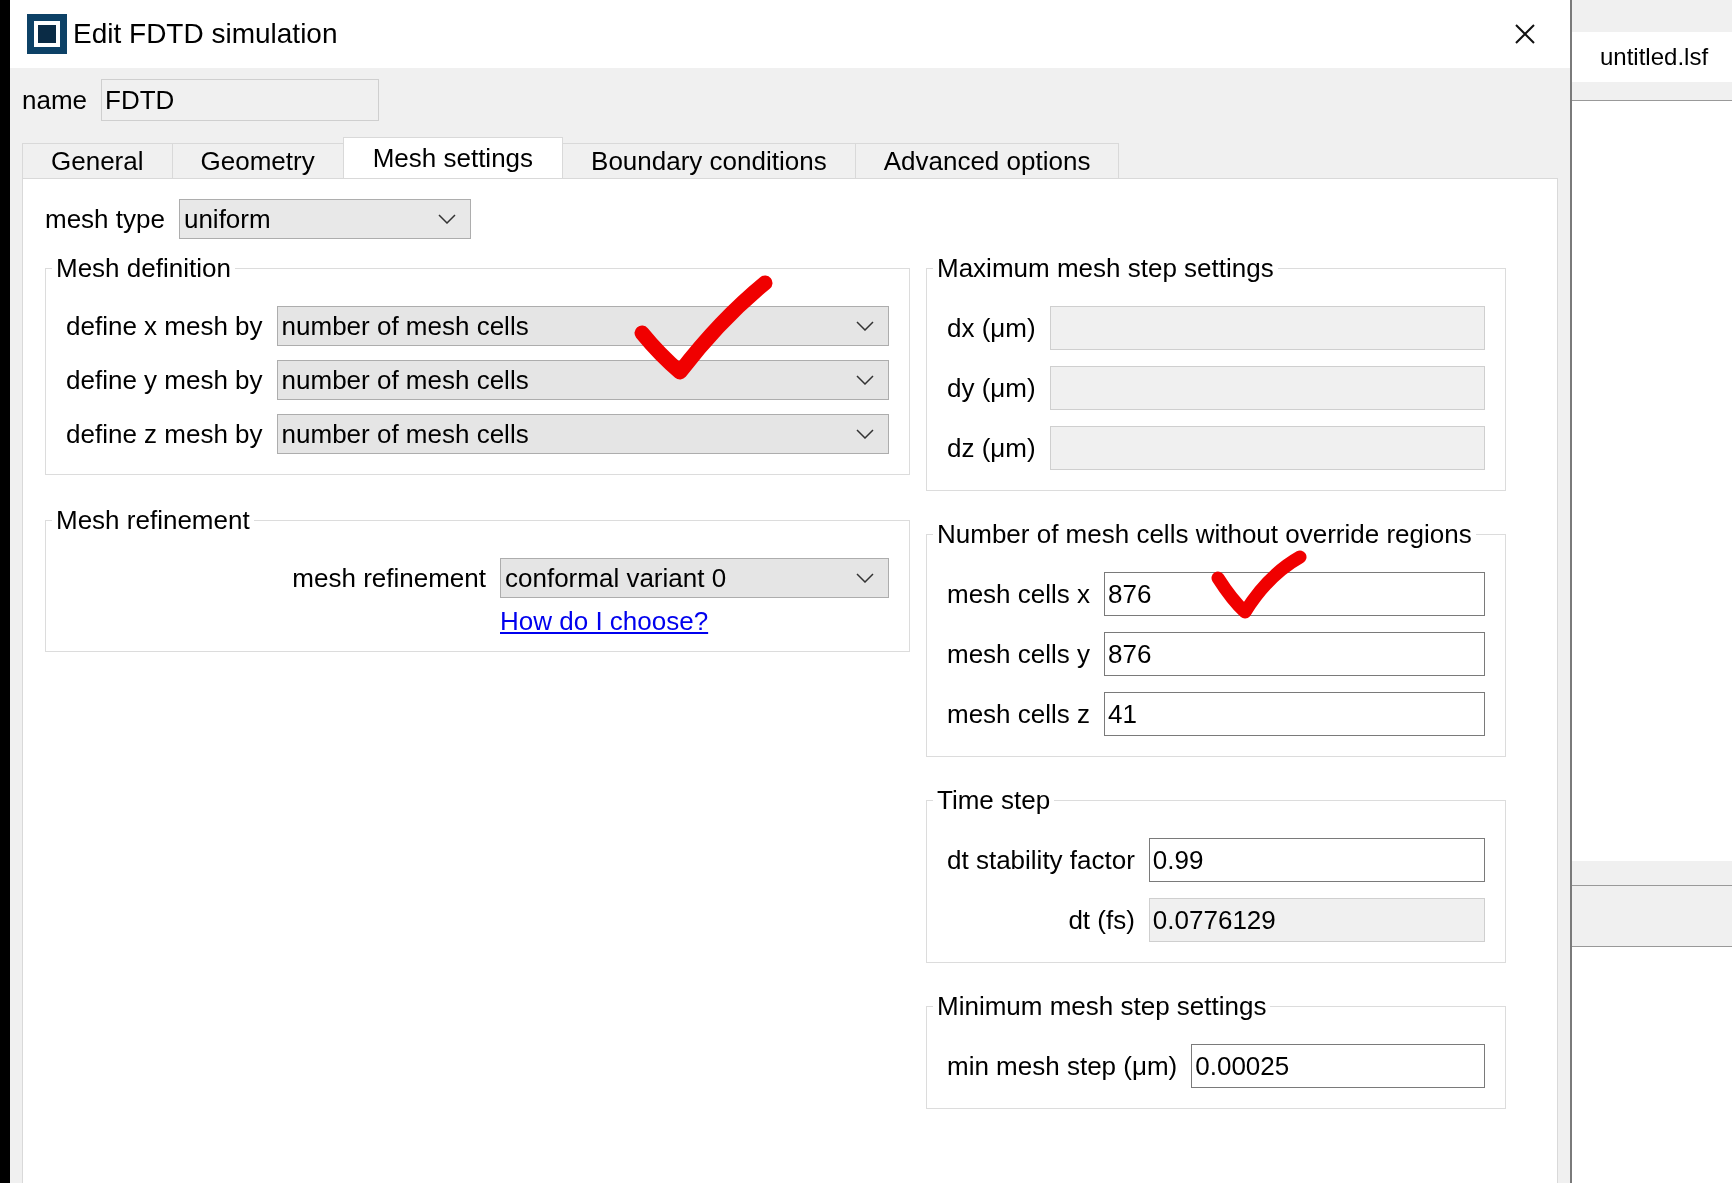 This screenshot has width=1732, height=1183. What do you see at coordinates (604, 621) in the screenshot?
I see `help-link: How do I choose?` at bounding box center [604, 621].